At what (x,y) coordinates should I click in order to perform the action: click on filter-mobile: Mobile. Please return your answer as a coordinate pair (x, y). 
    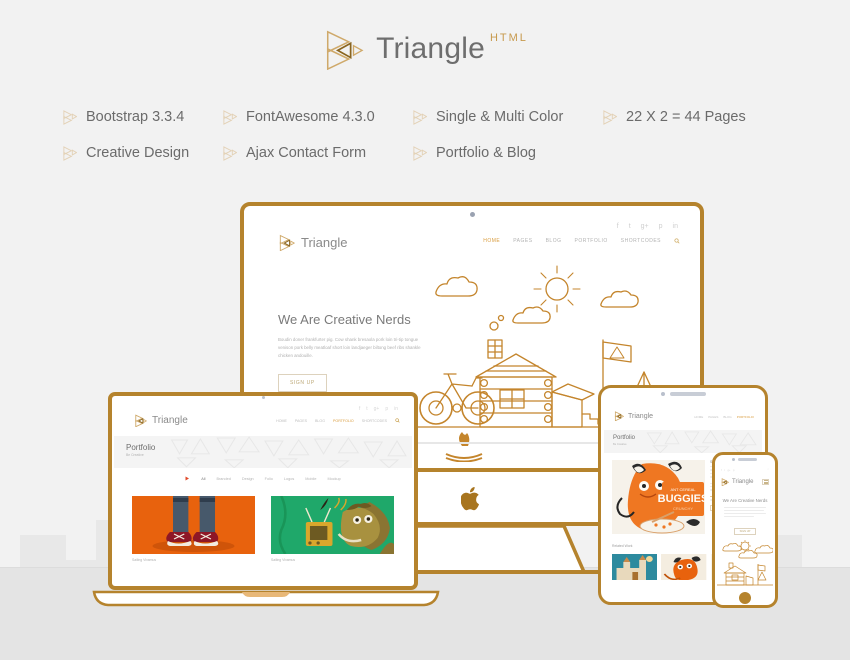
    Looking at the image, I should click on (310, 479).